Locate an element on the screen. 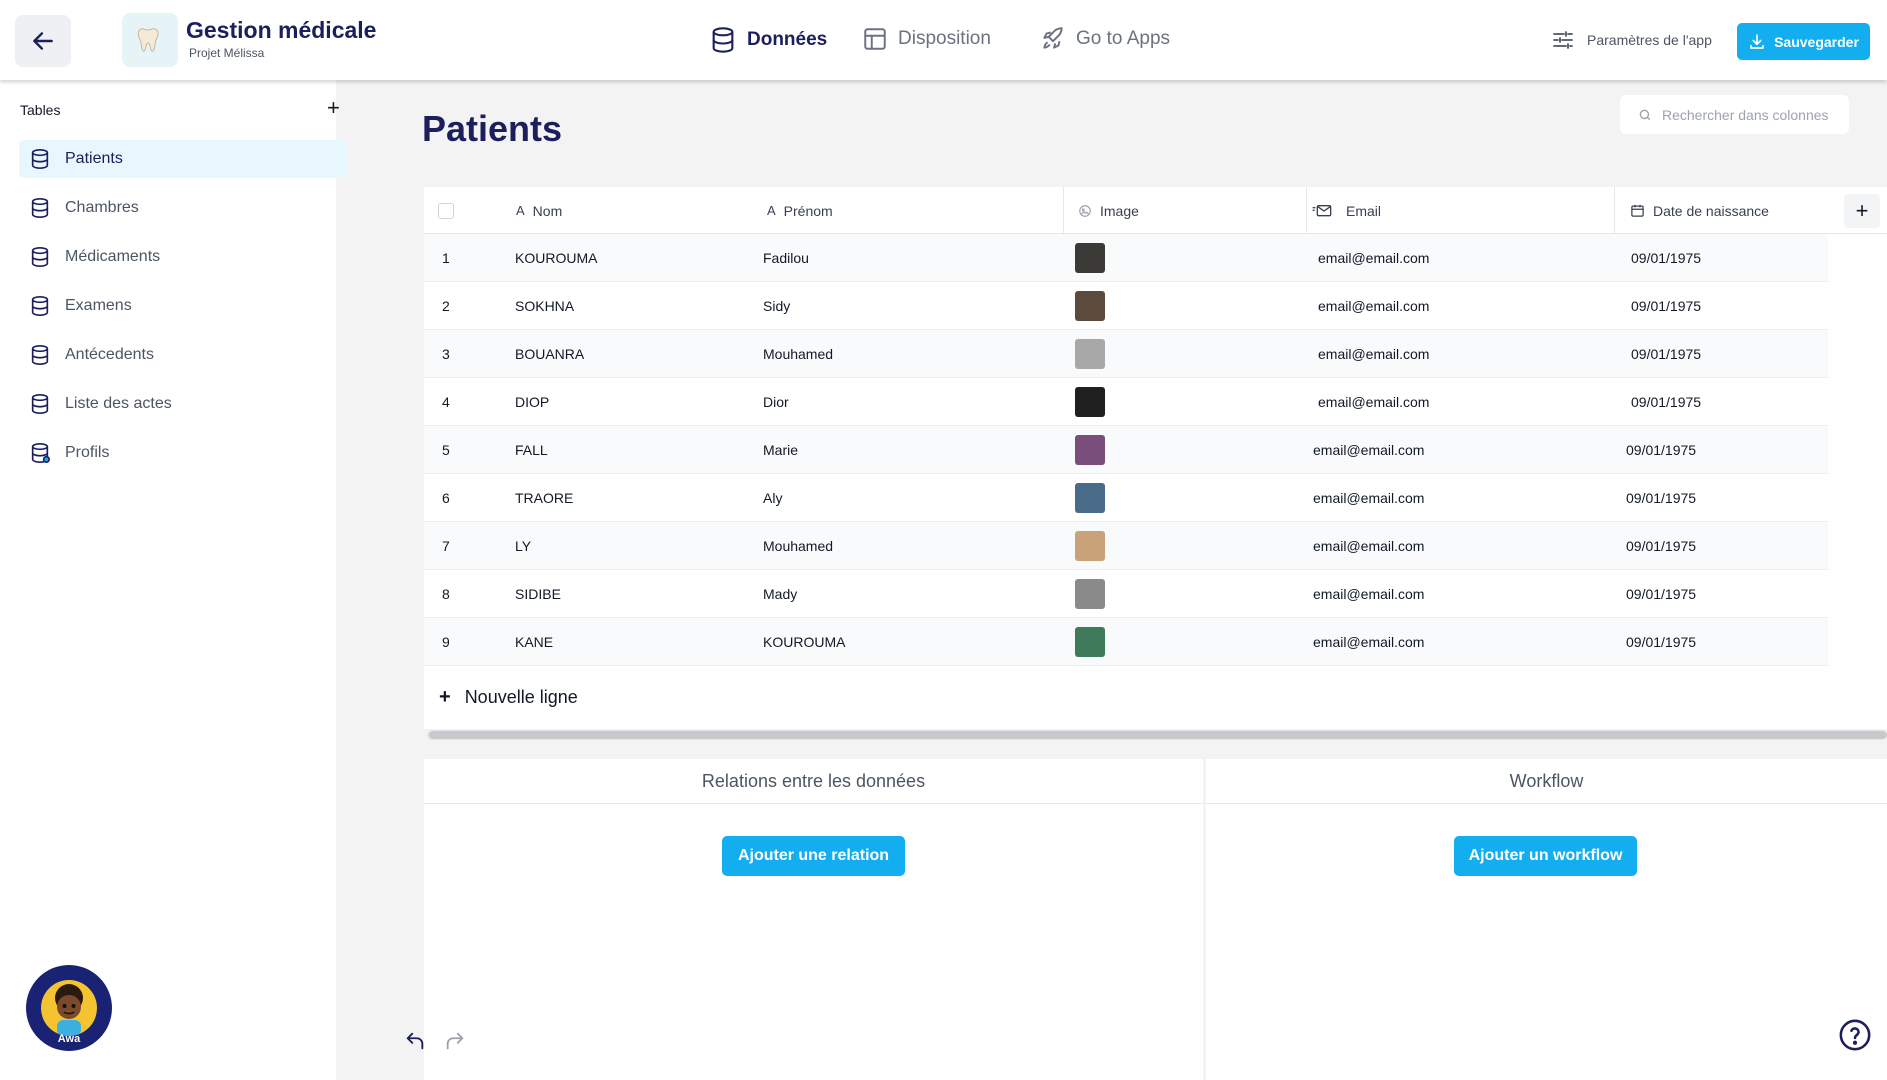 Image resolution: width=1887 pixels, height=1080 pixels. cell-prenom: Fadilou is located at coordinates (786, 258).